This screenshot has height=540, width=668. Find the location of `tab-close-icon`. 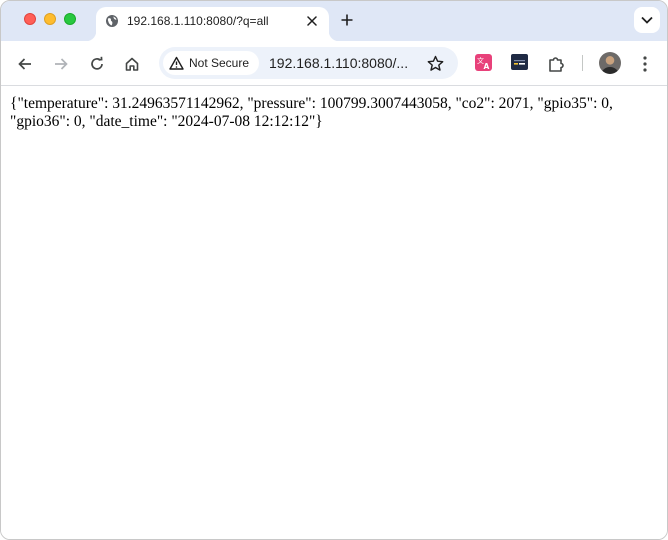

tab-close-icon is located at coordinates (312, 21).